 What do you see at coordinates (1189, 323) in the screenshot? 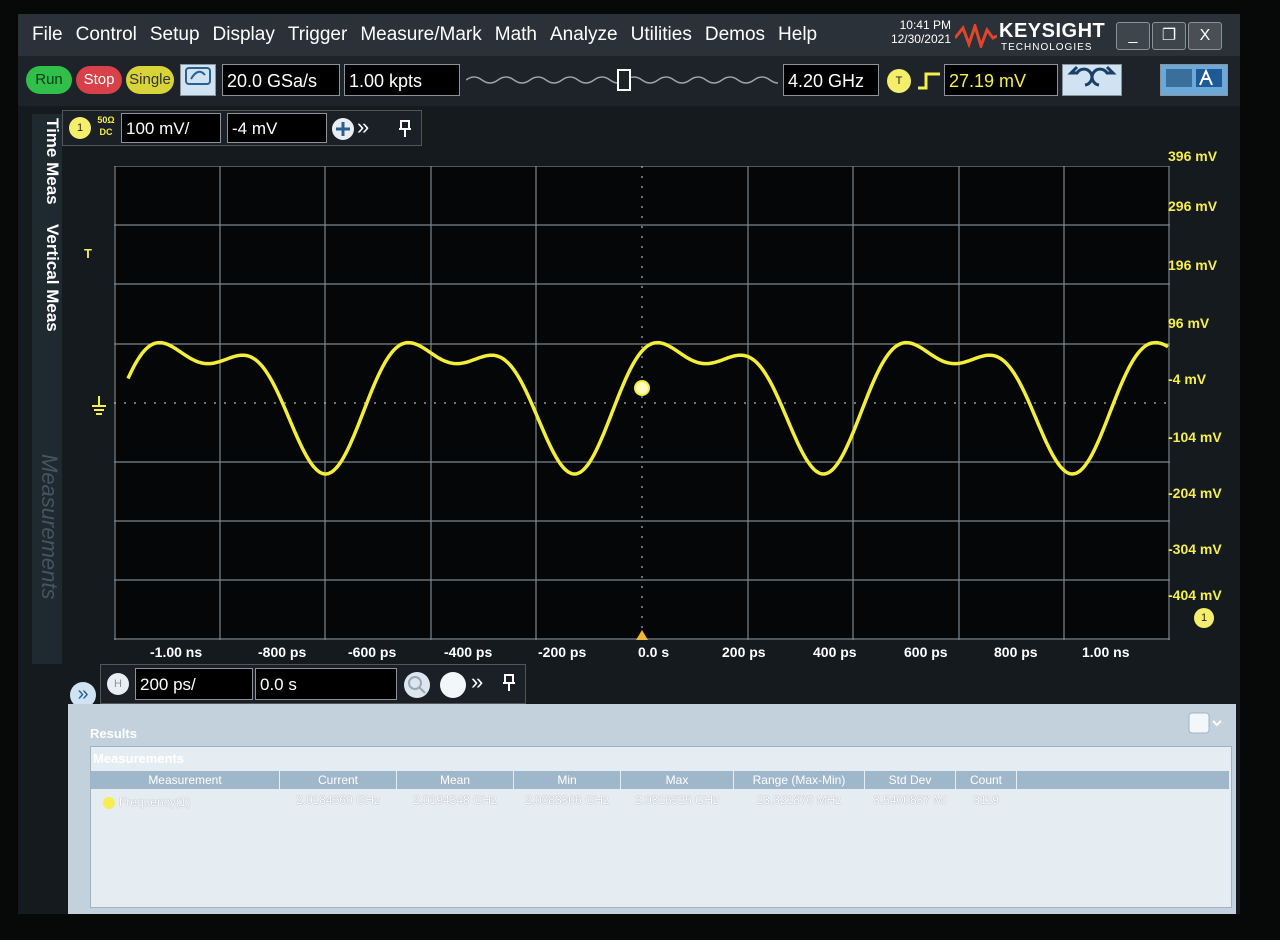
I see `y-label-4: 96 mV` at bounding box center [1189, 323].